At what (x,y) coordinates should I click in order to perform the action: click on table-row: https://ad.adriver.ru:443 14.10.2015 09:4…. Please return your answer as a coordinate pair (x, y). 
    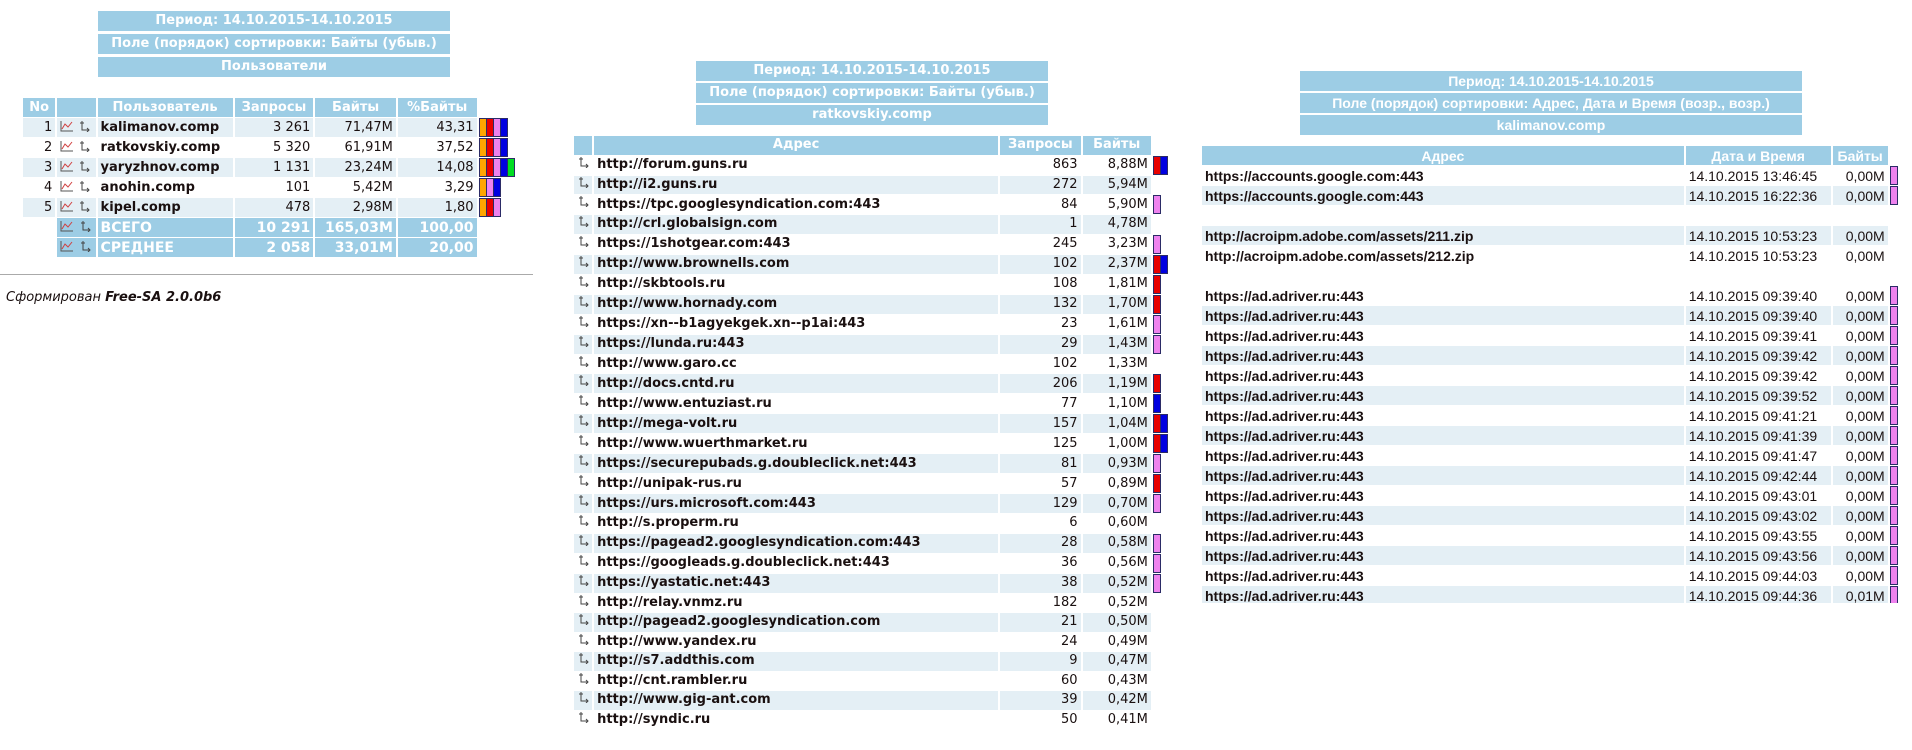
    Looking at the image, I should click on (1553, 535).